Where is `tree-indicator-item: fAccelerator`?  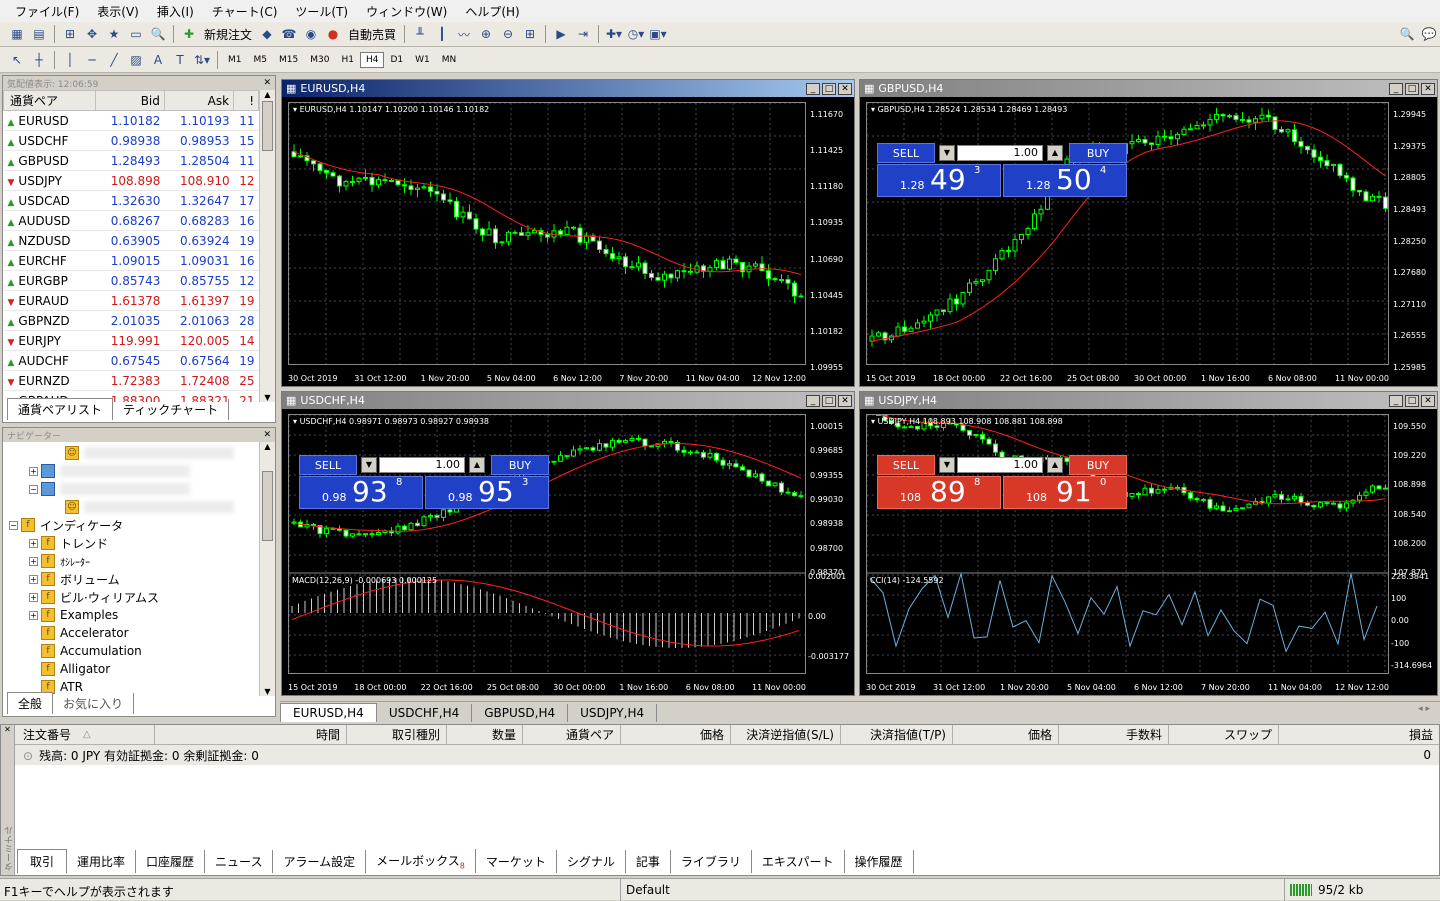
tree-indicator-item: fAccelerator is located at coordinates (133, 633).